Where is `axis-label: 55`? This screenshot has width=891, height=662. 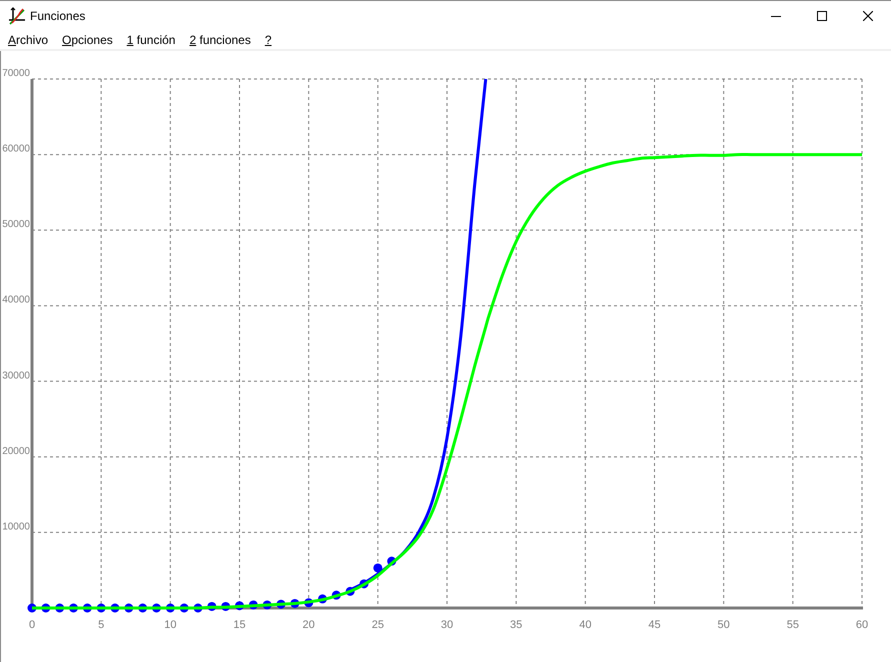
axis-label: 55 is located at coordinates (792, 625).